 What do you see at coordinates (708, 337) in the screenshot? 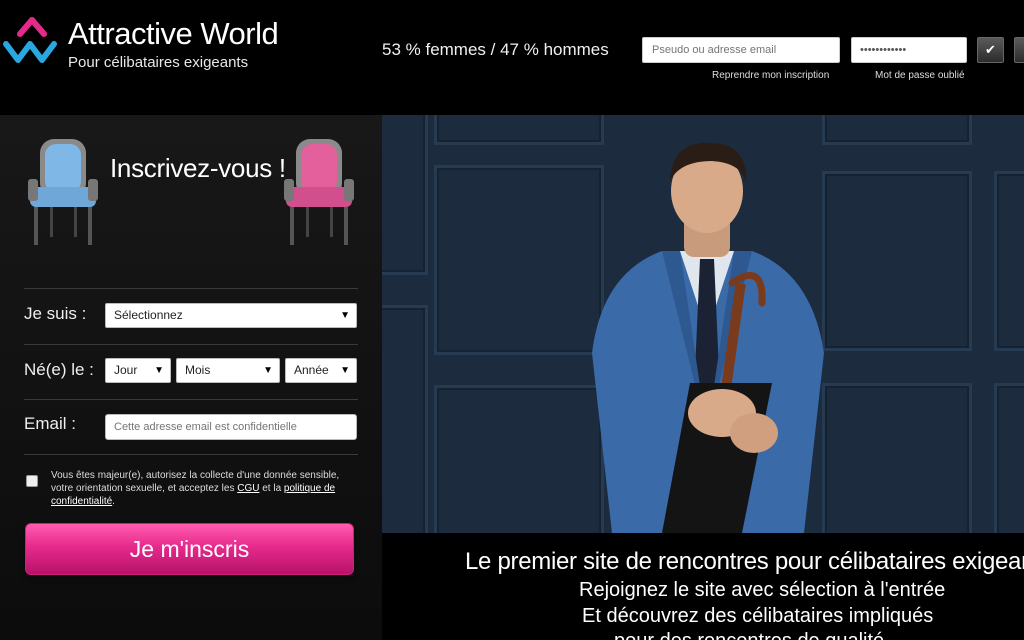
I see `man-with-umbrella-figure` at bounding box center [708, 337].